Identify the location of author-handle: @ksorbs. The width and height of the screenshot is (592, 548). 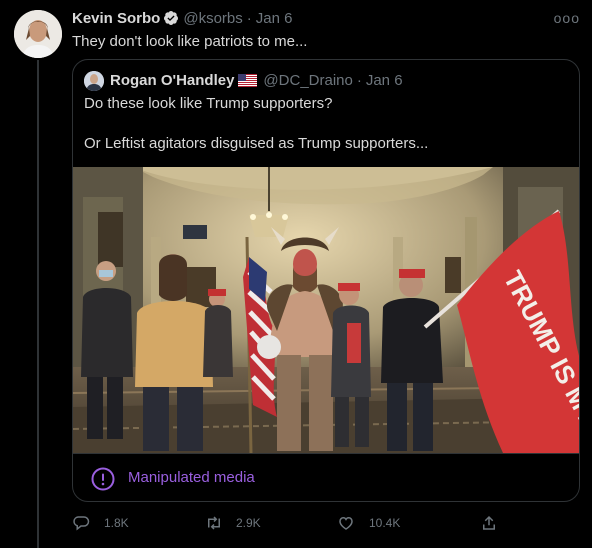
(212, 18).